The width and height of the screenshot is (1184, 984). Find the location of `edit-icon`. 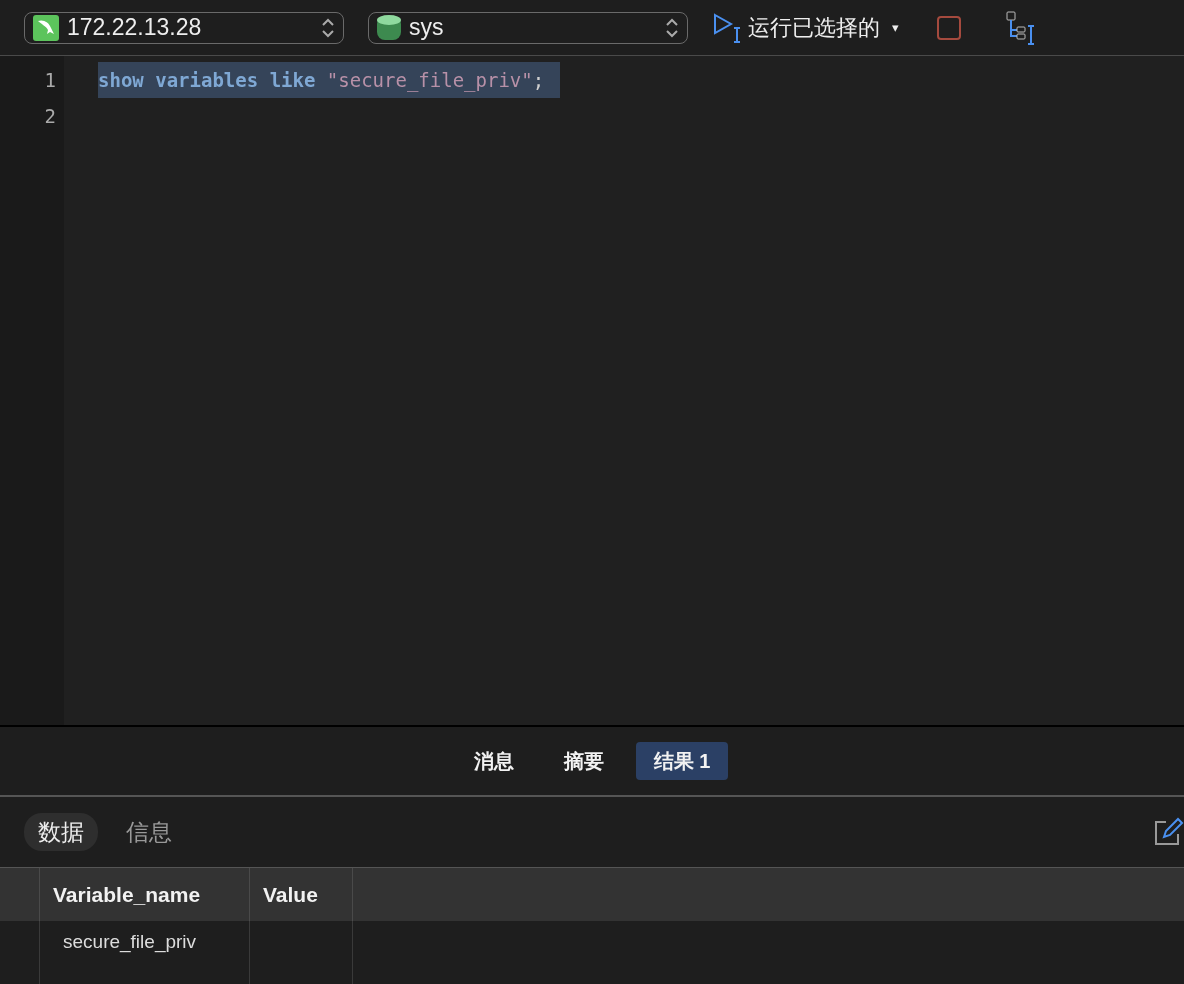

edit-icon is located at coordinates (1168, 832).